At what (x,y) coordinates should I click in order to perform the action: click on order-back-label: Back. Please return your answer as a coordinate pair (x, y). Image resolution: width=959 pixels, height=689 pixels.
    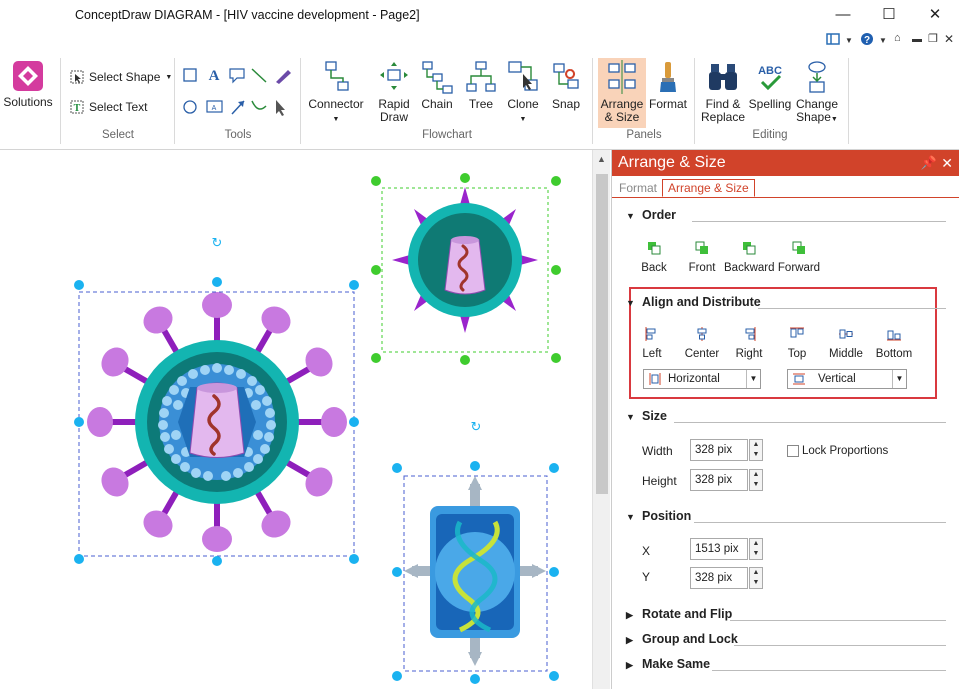
    Looking at the image, I should click on (654, 268).